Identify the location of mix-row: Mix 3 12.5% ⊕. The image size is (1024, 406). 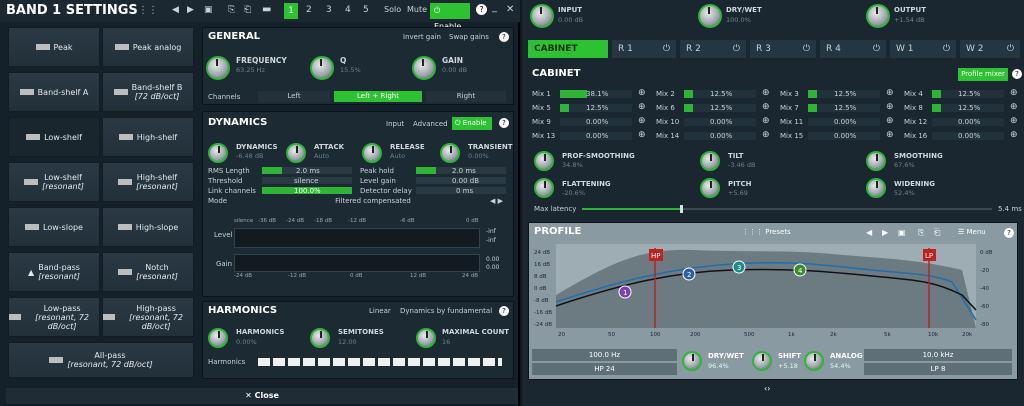
(838, 94).